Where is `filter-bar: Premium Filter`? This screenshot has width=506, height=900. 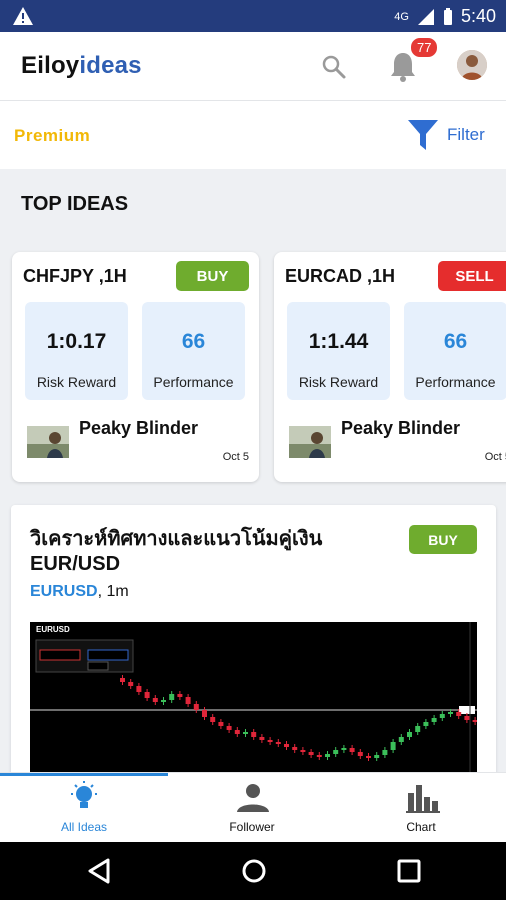
filter-bar: Premium Filter is located at coordinates (253, 135).